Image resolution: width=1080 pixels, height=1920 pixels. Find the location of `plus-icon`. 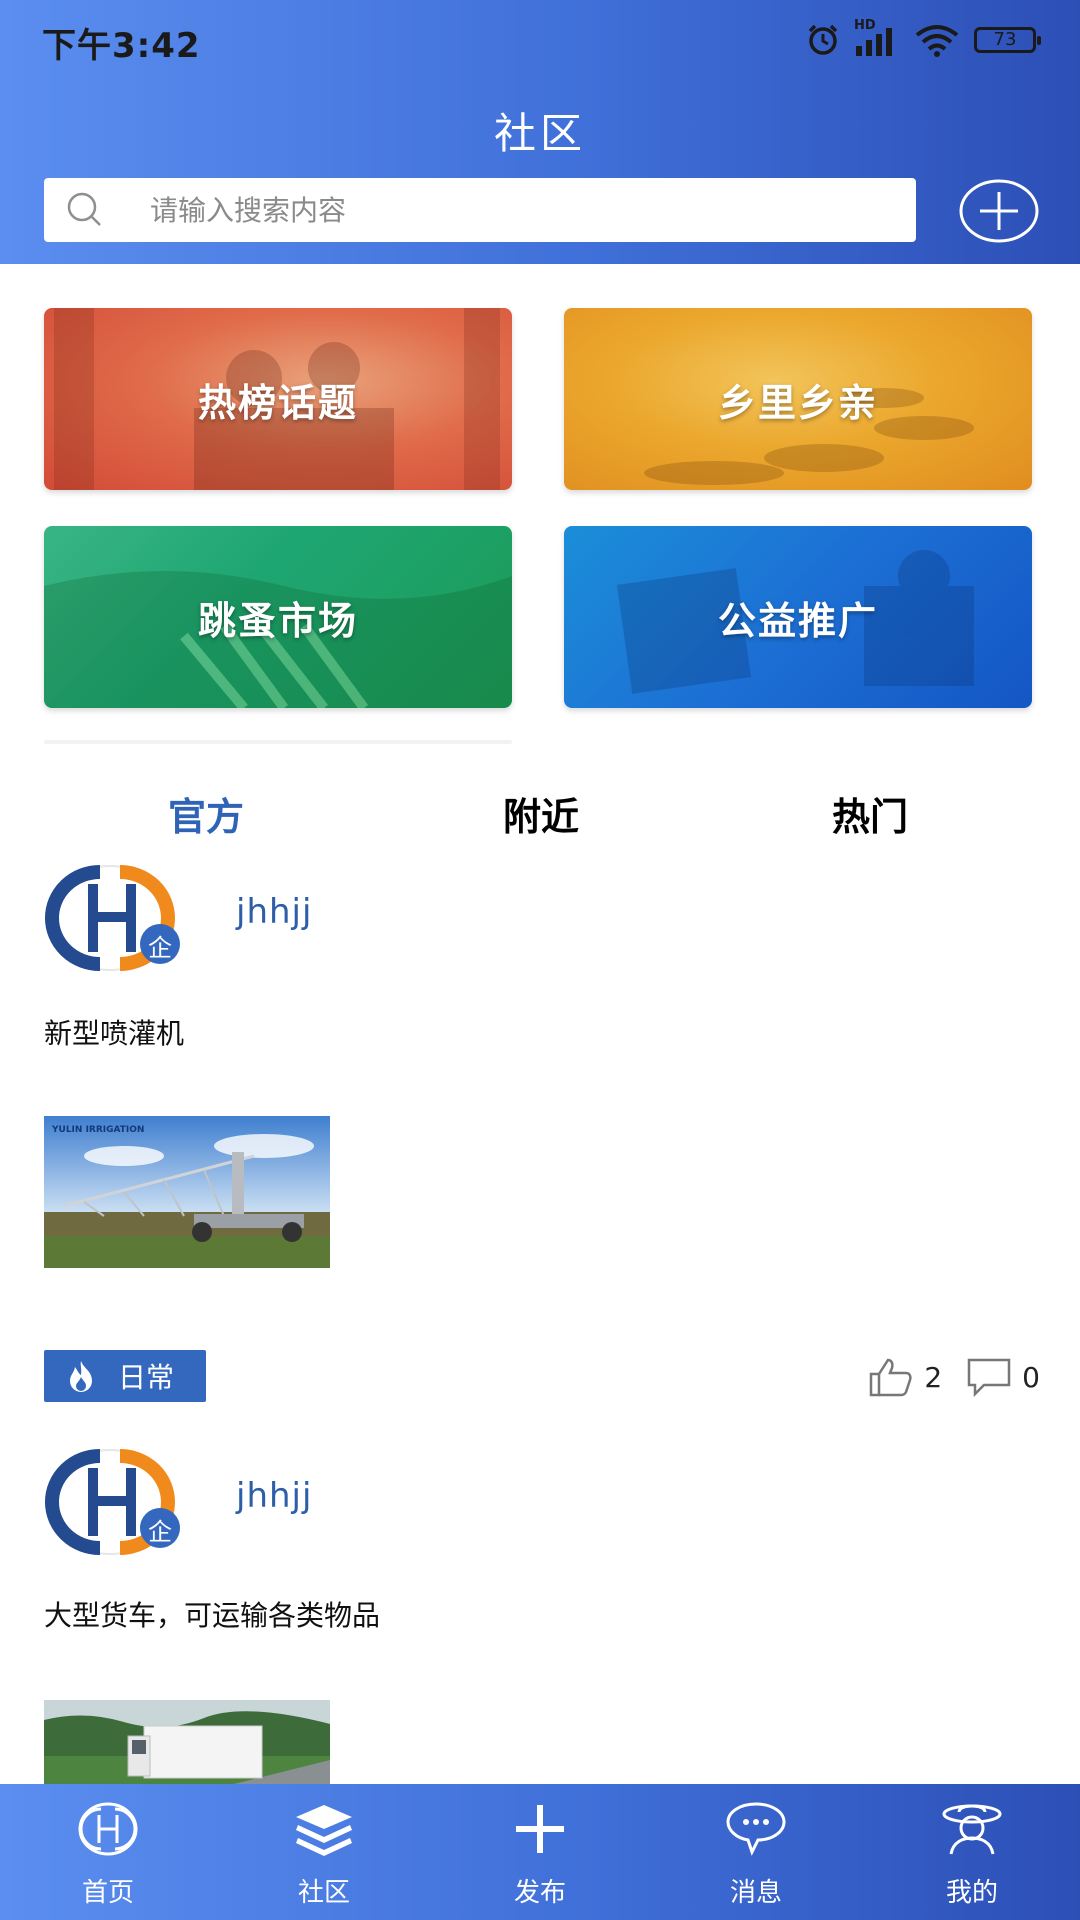

plus-icon is located at coordinates (540, 1829).